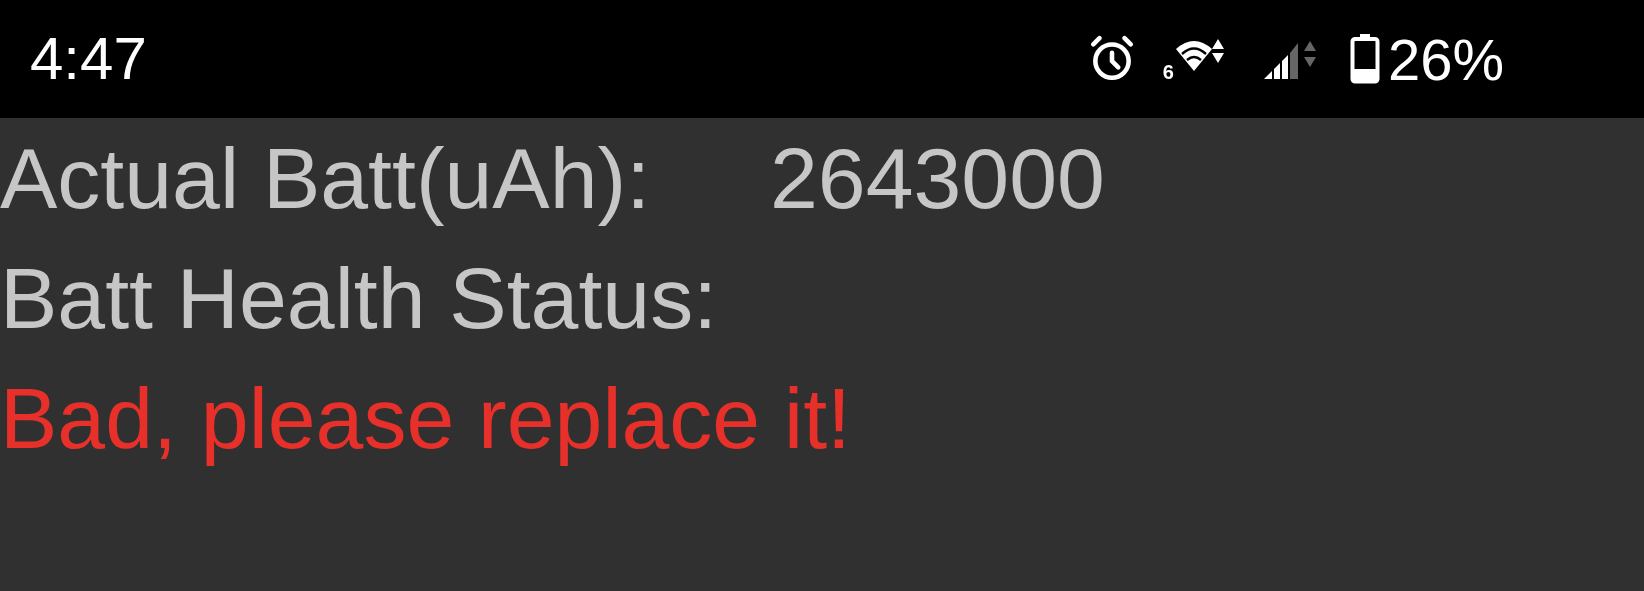 The image size is (1644, 591). Describe the element at coordinates (1445, 59) in the screenshot. I see `battery-percentage: 26%` at that location.